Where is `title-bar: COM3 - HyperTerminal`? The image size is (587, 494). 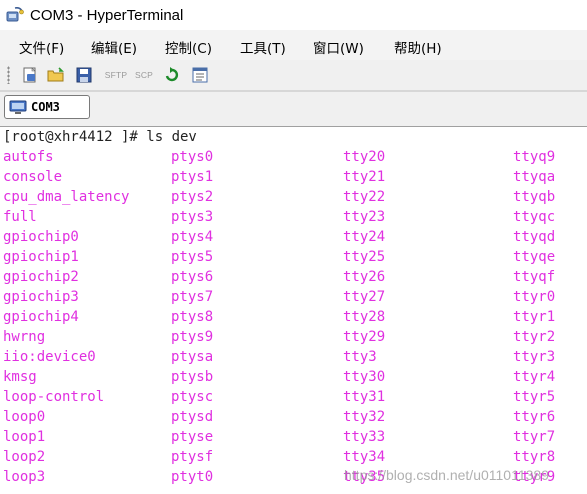 title-bar: COM3 - HyperTerminal is located at coordinates (293, 15).